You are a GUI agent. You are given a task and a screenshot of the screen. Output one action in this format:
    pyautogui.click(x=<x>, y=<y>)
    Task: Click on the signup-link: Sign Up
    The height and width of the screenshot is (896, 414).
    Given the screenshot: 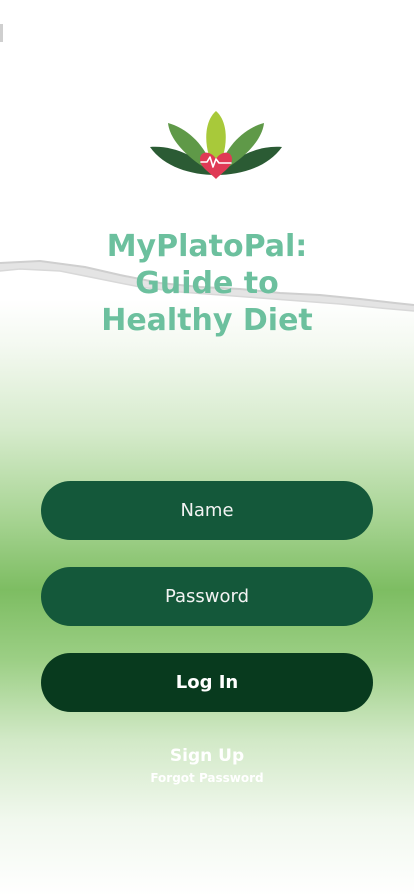 What is the action you would take?
    pyautogui.click(x=207, y=756)
    